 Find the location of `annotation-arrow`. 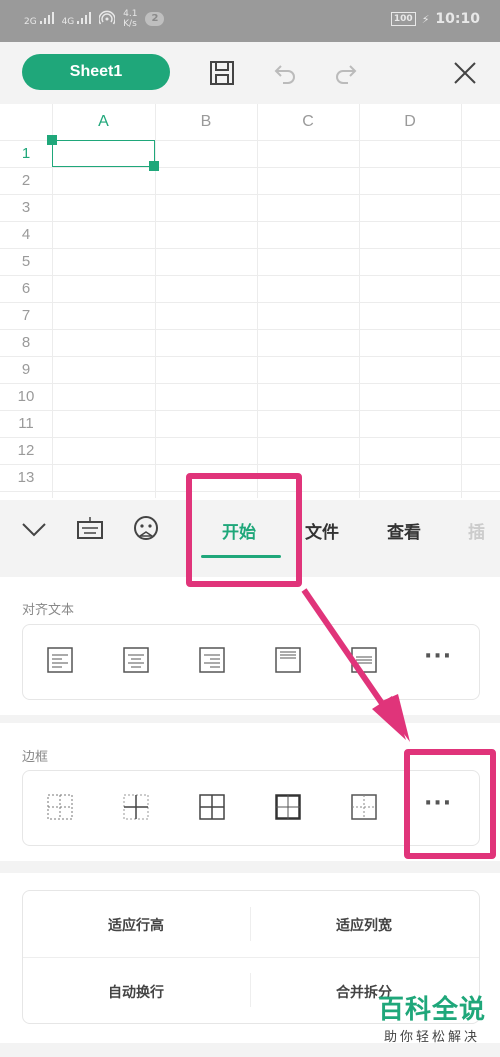

annotation-arrow is located at coordinates (355, 665).